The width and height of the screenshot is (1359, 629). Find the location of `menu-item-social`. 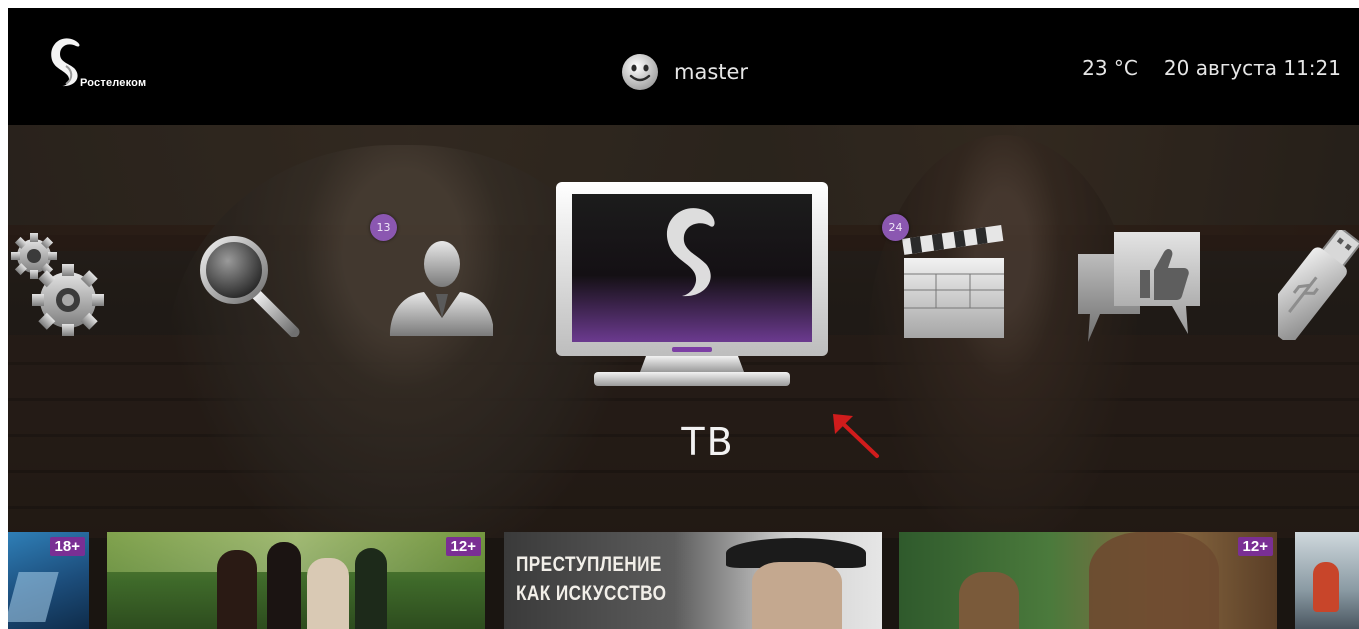

menu-item-social is located at coordinates (1141, 285).